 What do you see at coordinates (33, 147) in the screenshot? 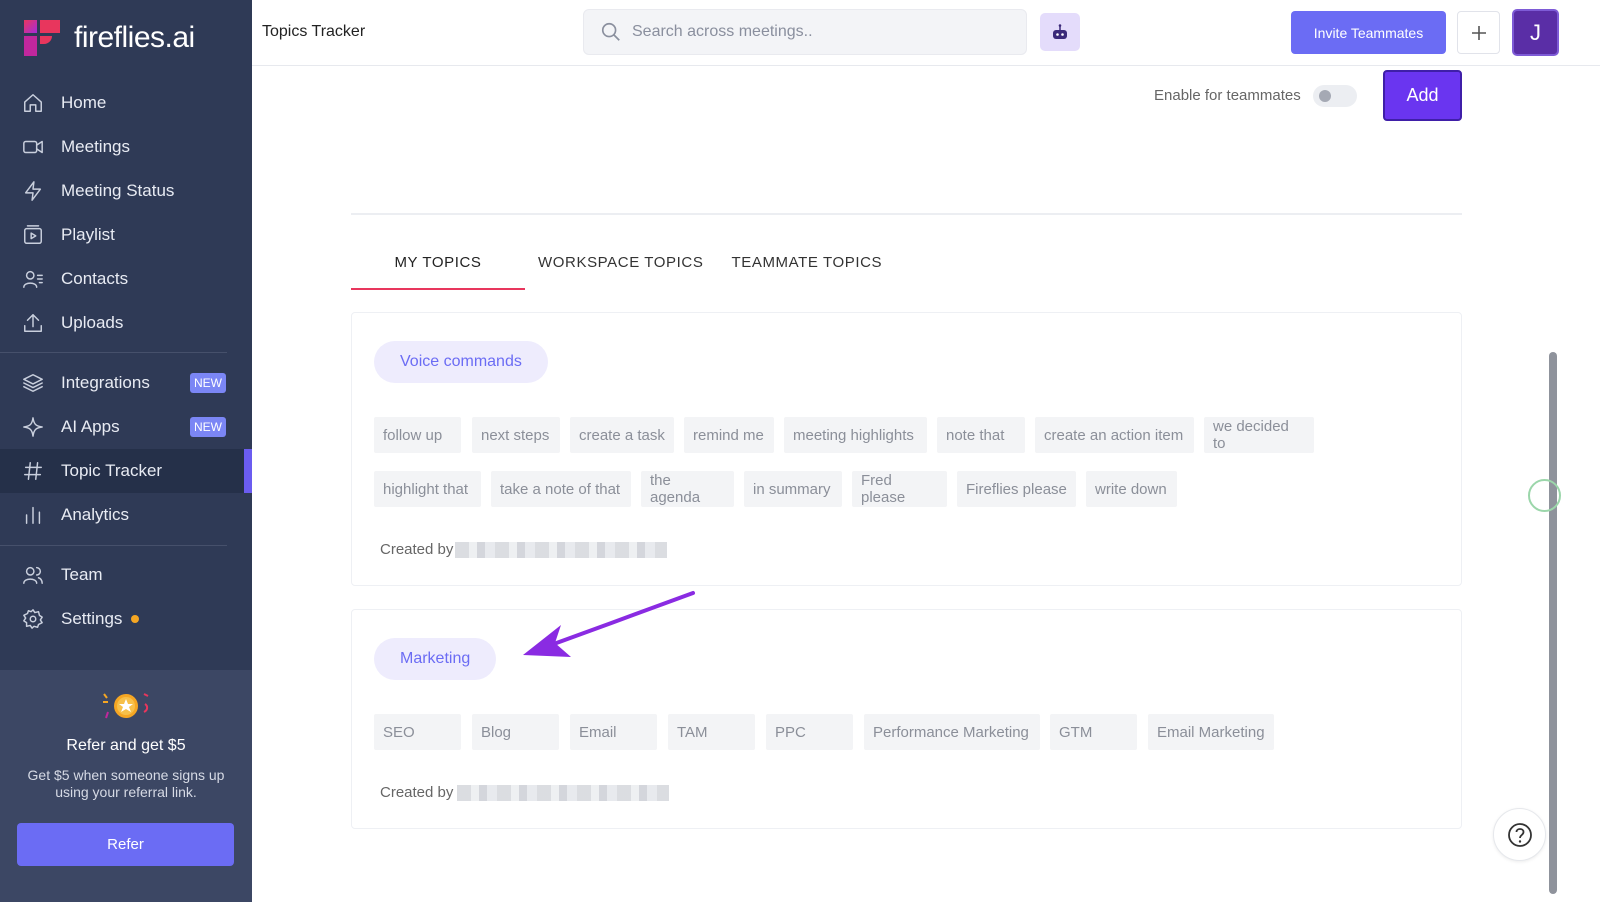
I see `video-icon` at bounding box center [33, 147].